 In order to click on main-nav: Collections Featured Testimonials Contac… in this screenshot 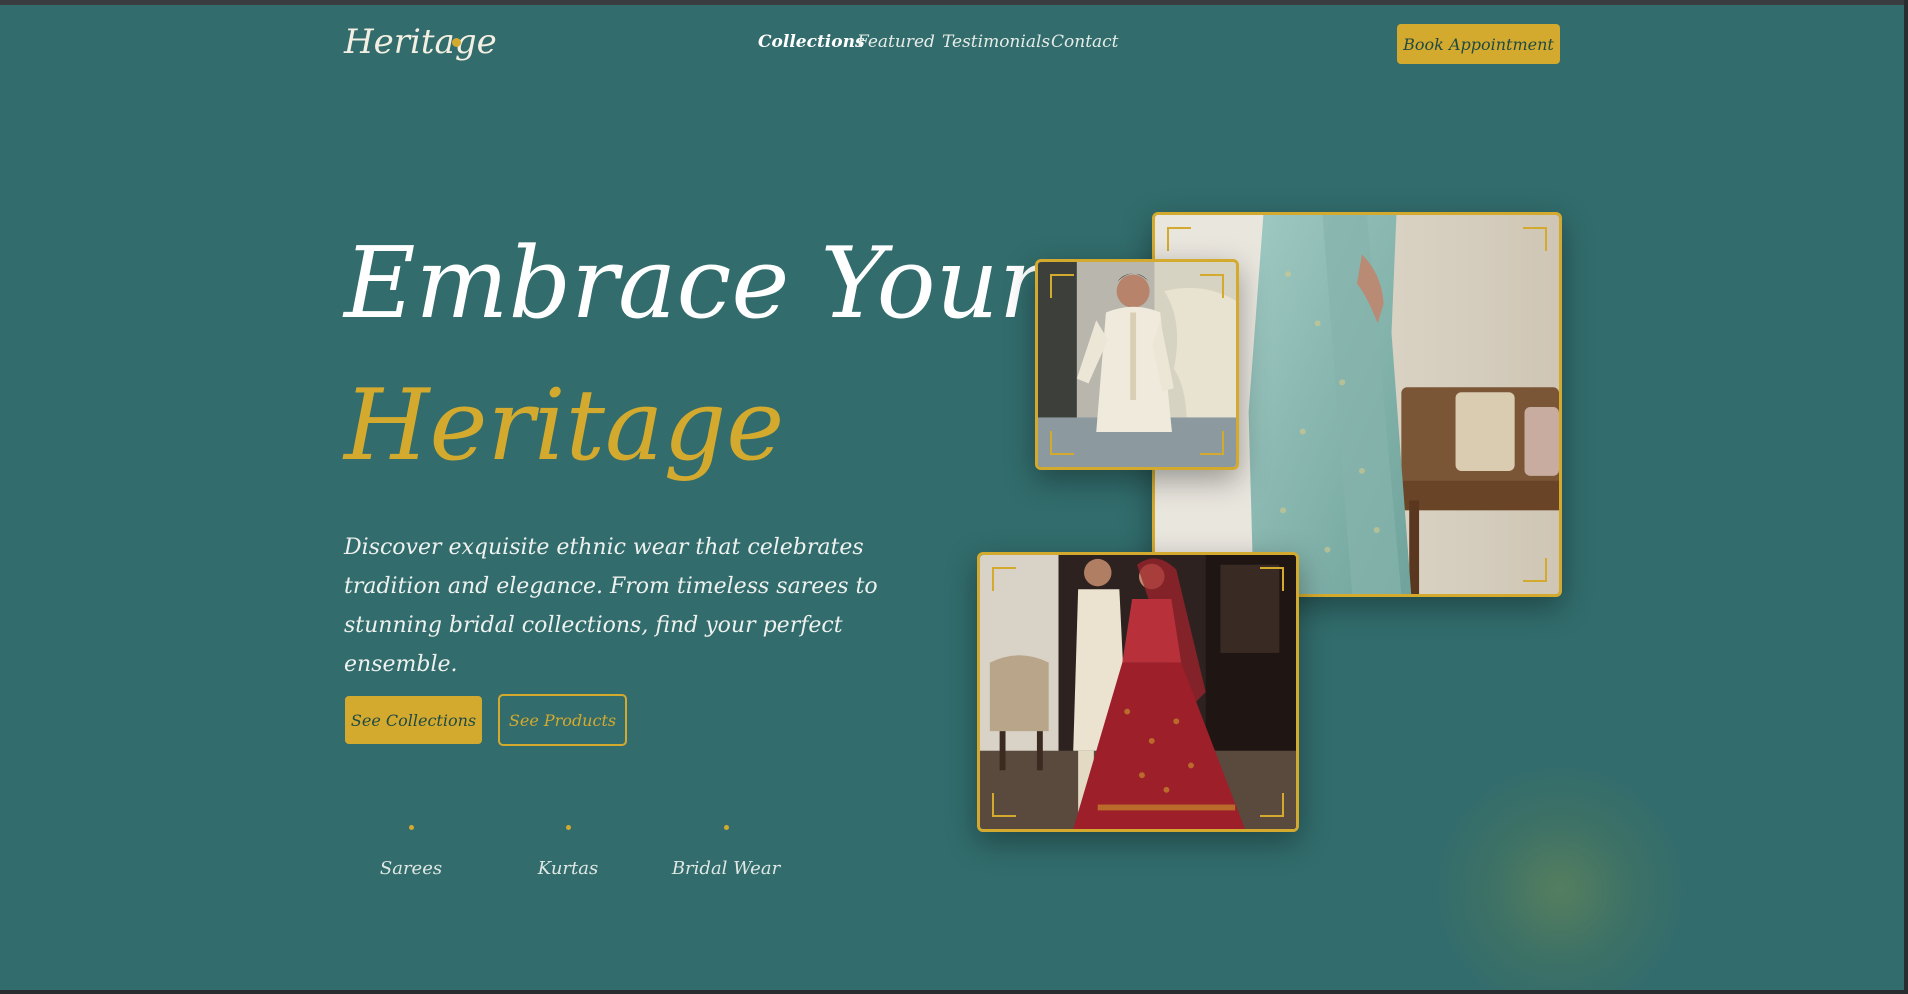, I will do `click(954, 45)`.